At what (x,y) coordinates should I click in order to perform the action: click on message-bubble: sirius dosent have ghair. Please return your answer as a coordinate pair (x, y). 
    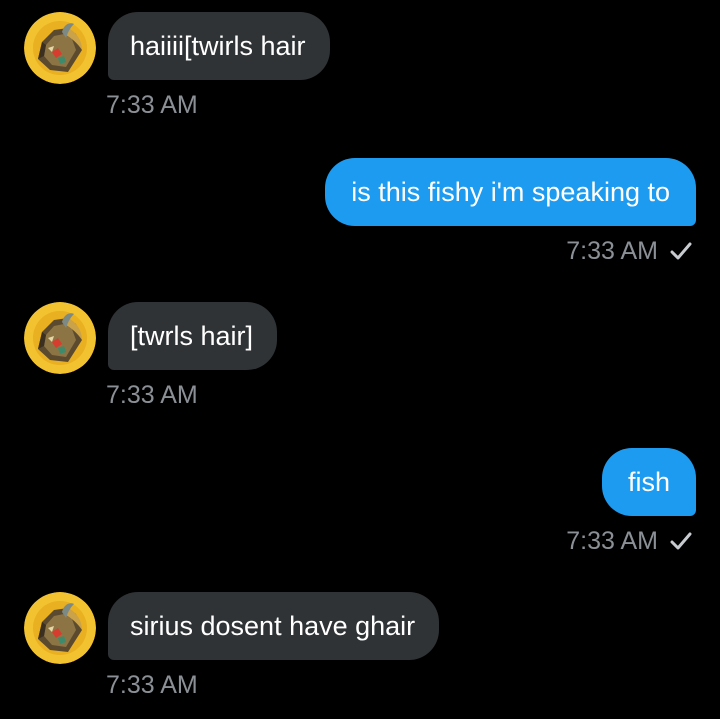
    Looking at the image, I should click on (274, 626).